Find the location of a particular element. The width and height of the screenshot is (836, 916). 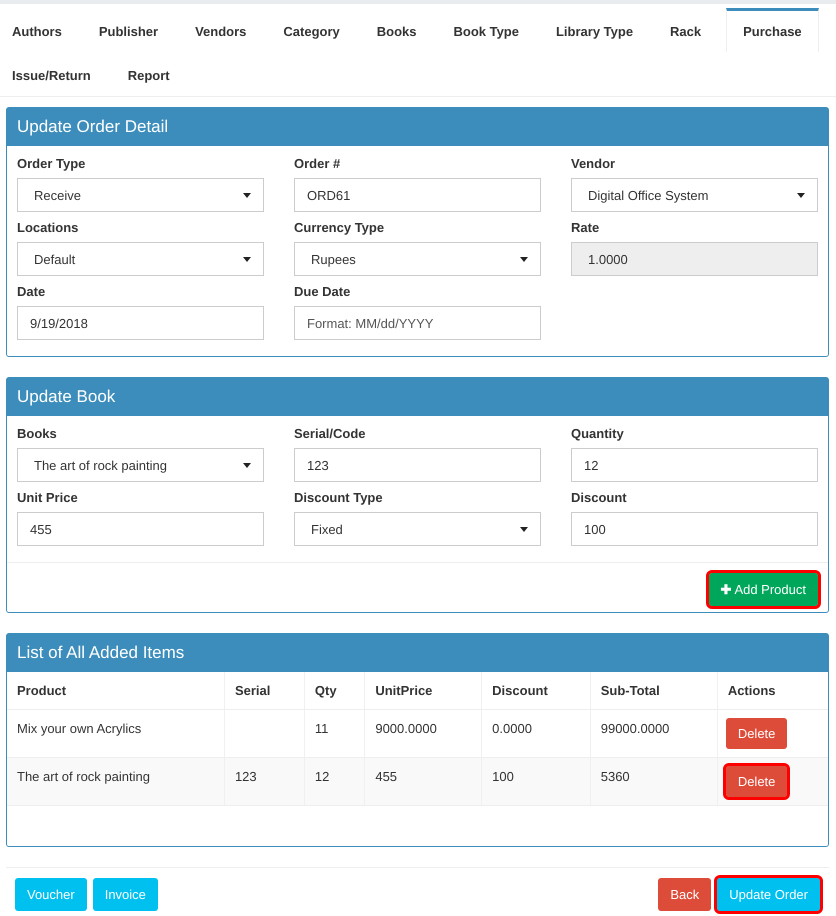

column-header: Sub-Total is located at coordinates (654, 691).